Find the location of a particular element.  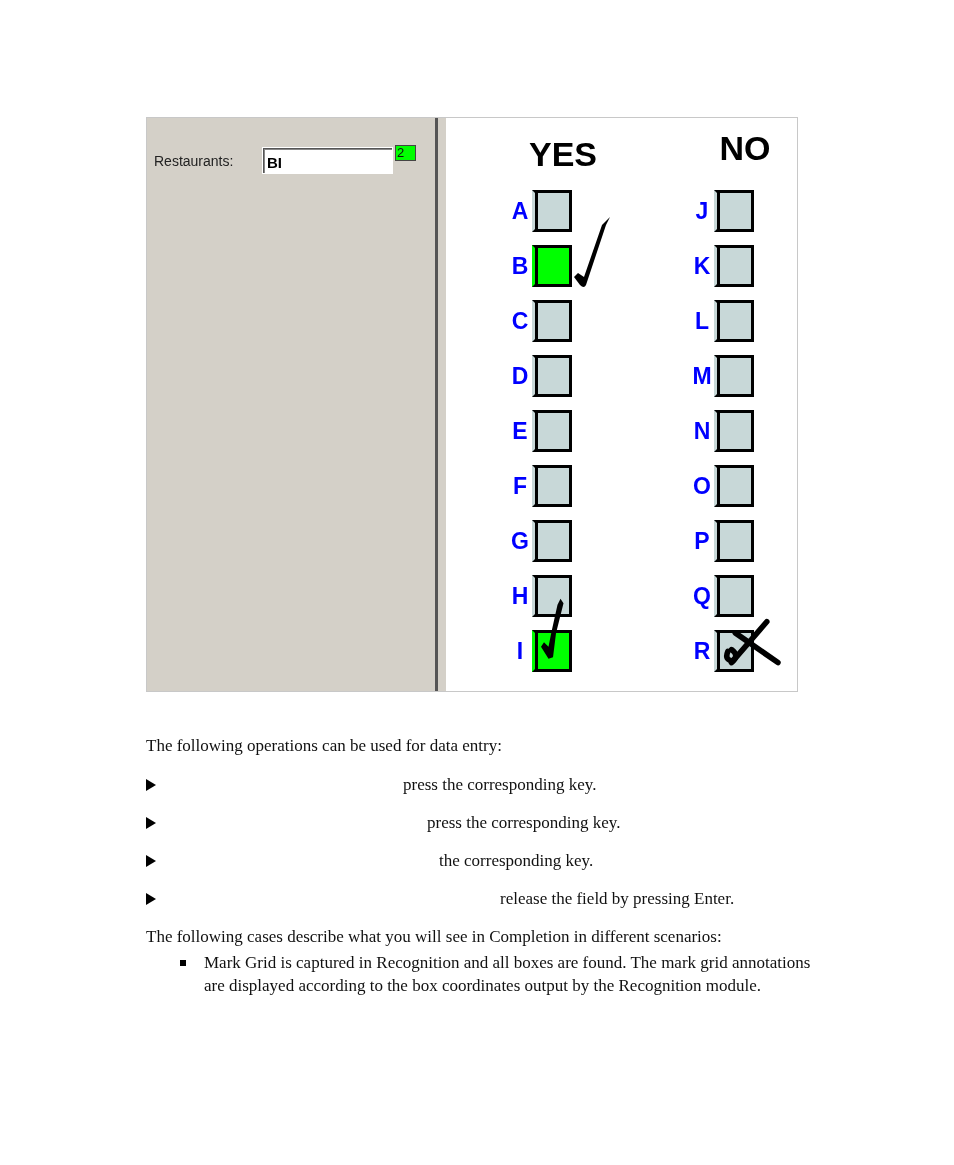

option-letter: C is located at coordinates (520, 321).